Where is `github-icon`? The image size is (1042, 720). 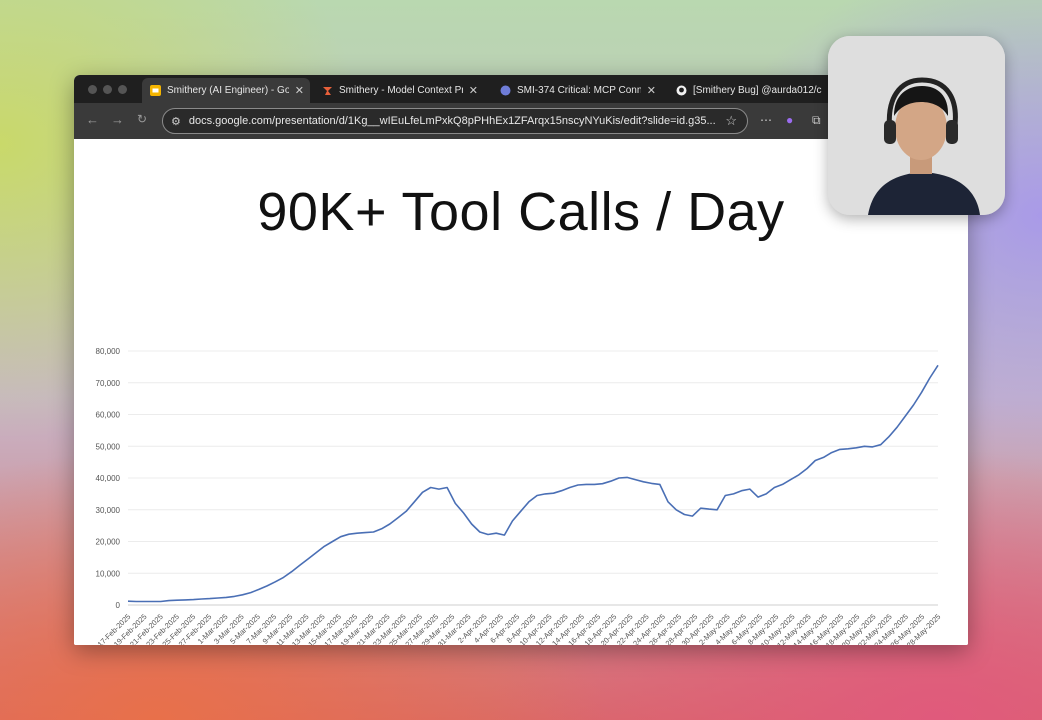 github-icon is located at coordinates (681, 90).